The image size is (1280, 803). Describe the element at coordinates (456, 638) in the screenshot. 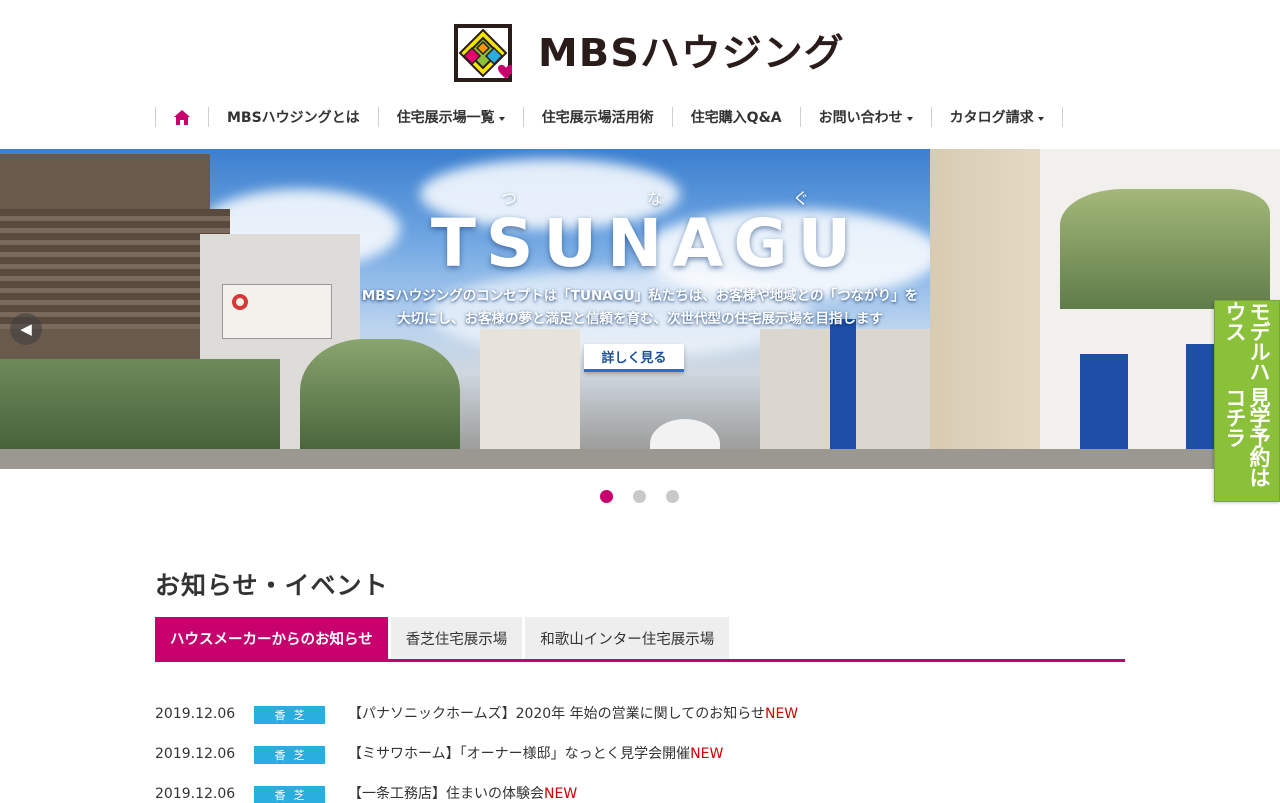

I see `tab-kashiba: 香芝住宅展示場` at that location.